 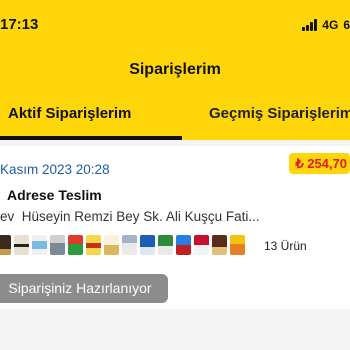 What do you see at coordinates (310, 25) in the screenshot?
I see `signal-icon` at bounding box center [310, 25].